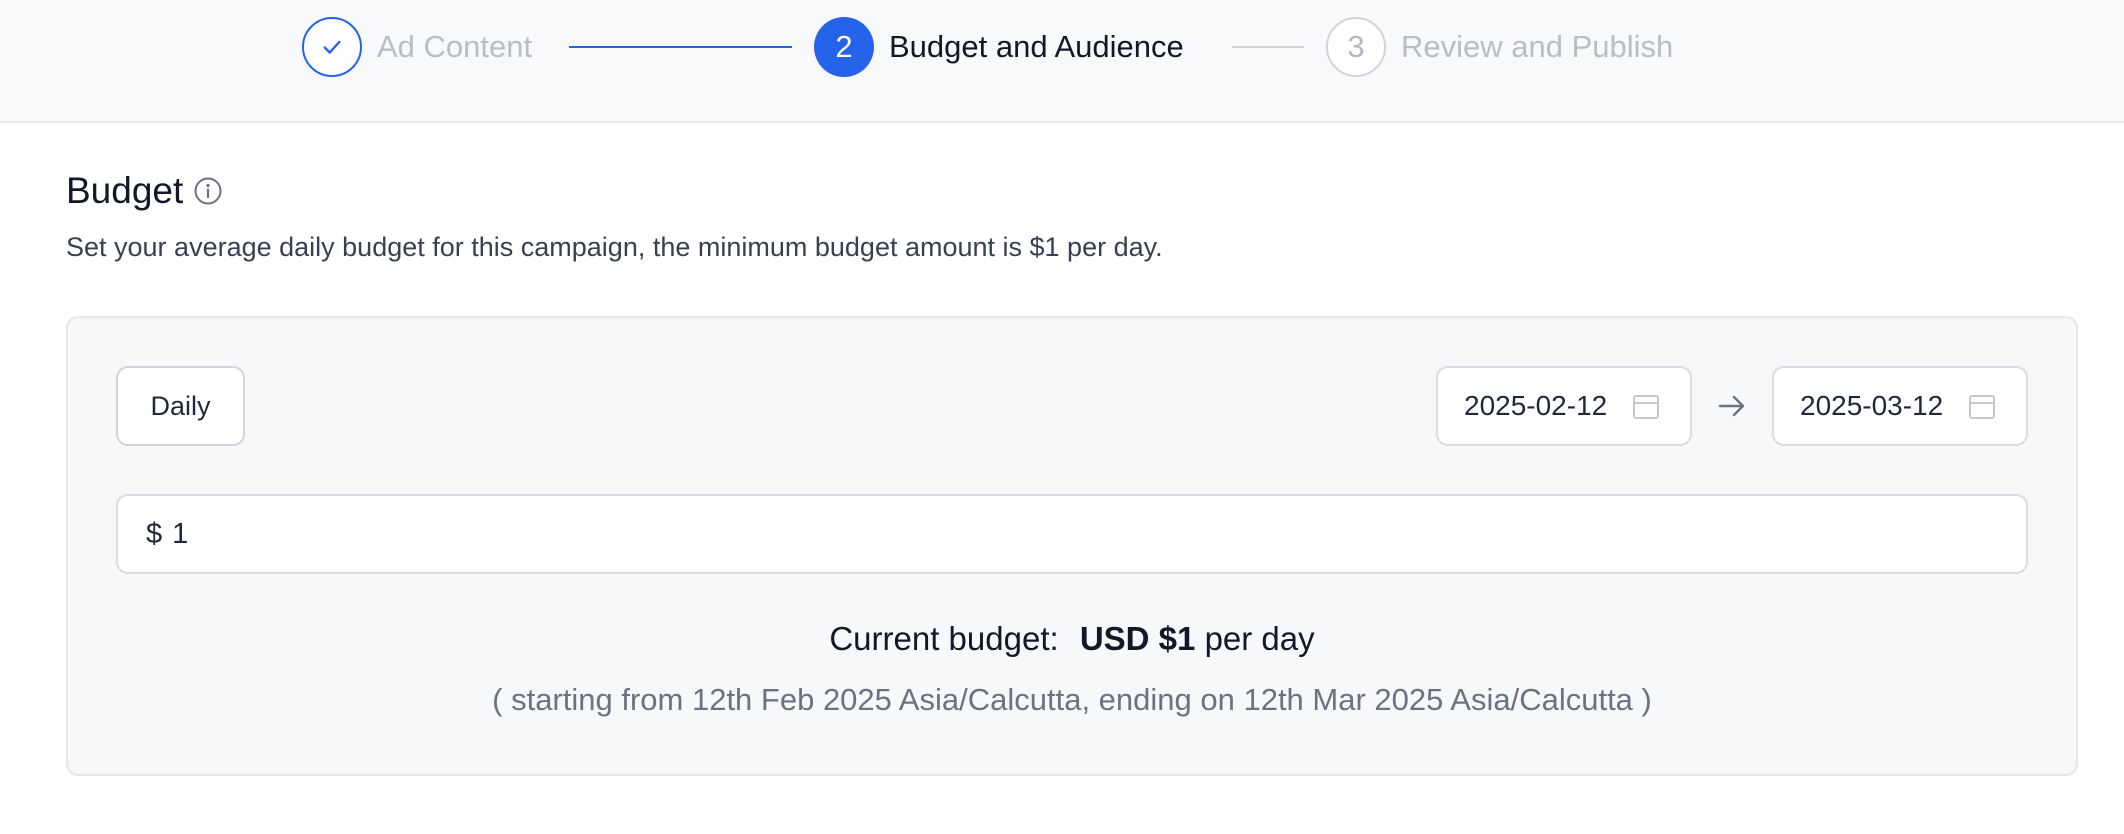  What do you see at coordinates (154, 533) in the screenshot?
I see `currency-symbol: $` at bounding box center [154, 533].